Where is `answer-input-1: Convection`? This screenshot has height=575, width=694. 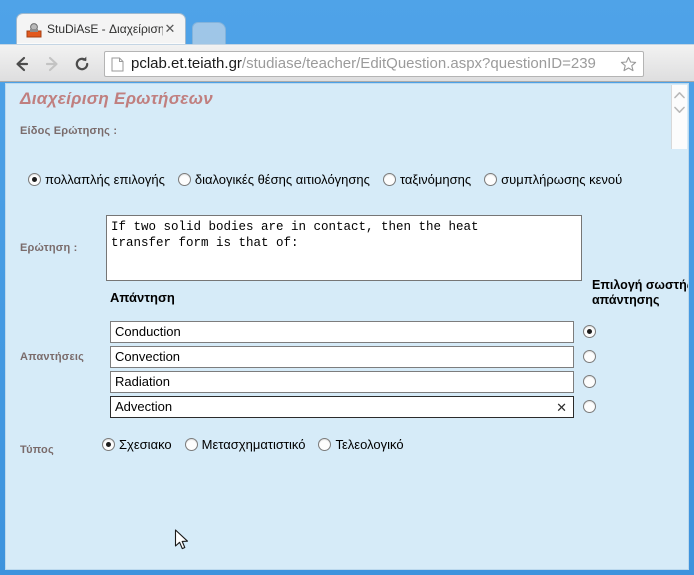 answer-input-1: Convection is located at coordinates (342, 356).